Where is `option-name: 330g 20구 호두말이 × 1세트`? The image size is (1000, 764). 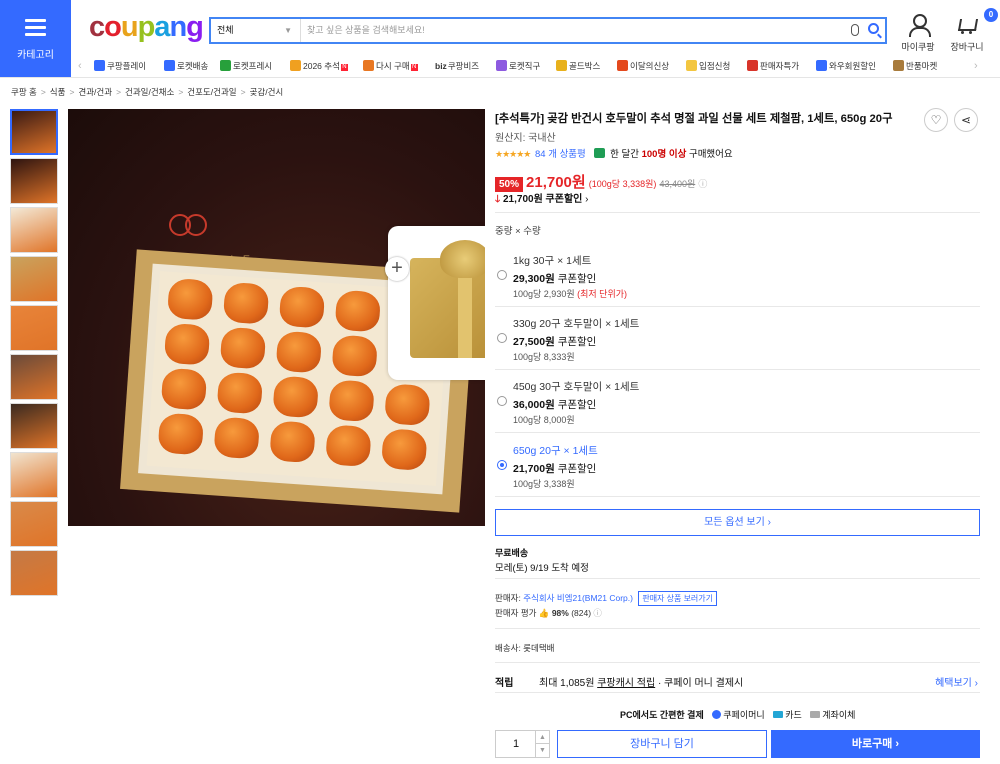
option-name: 330g 20구 호두말이 × 1세트 is located at coordinates (576, 324).